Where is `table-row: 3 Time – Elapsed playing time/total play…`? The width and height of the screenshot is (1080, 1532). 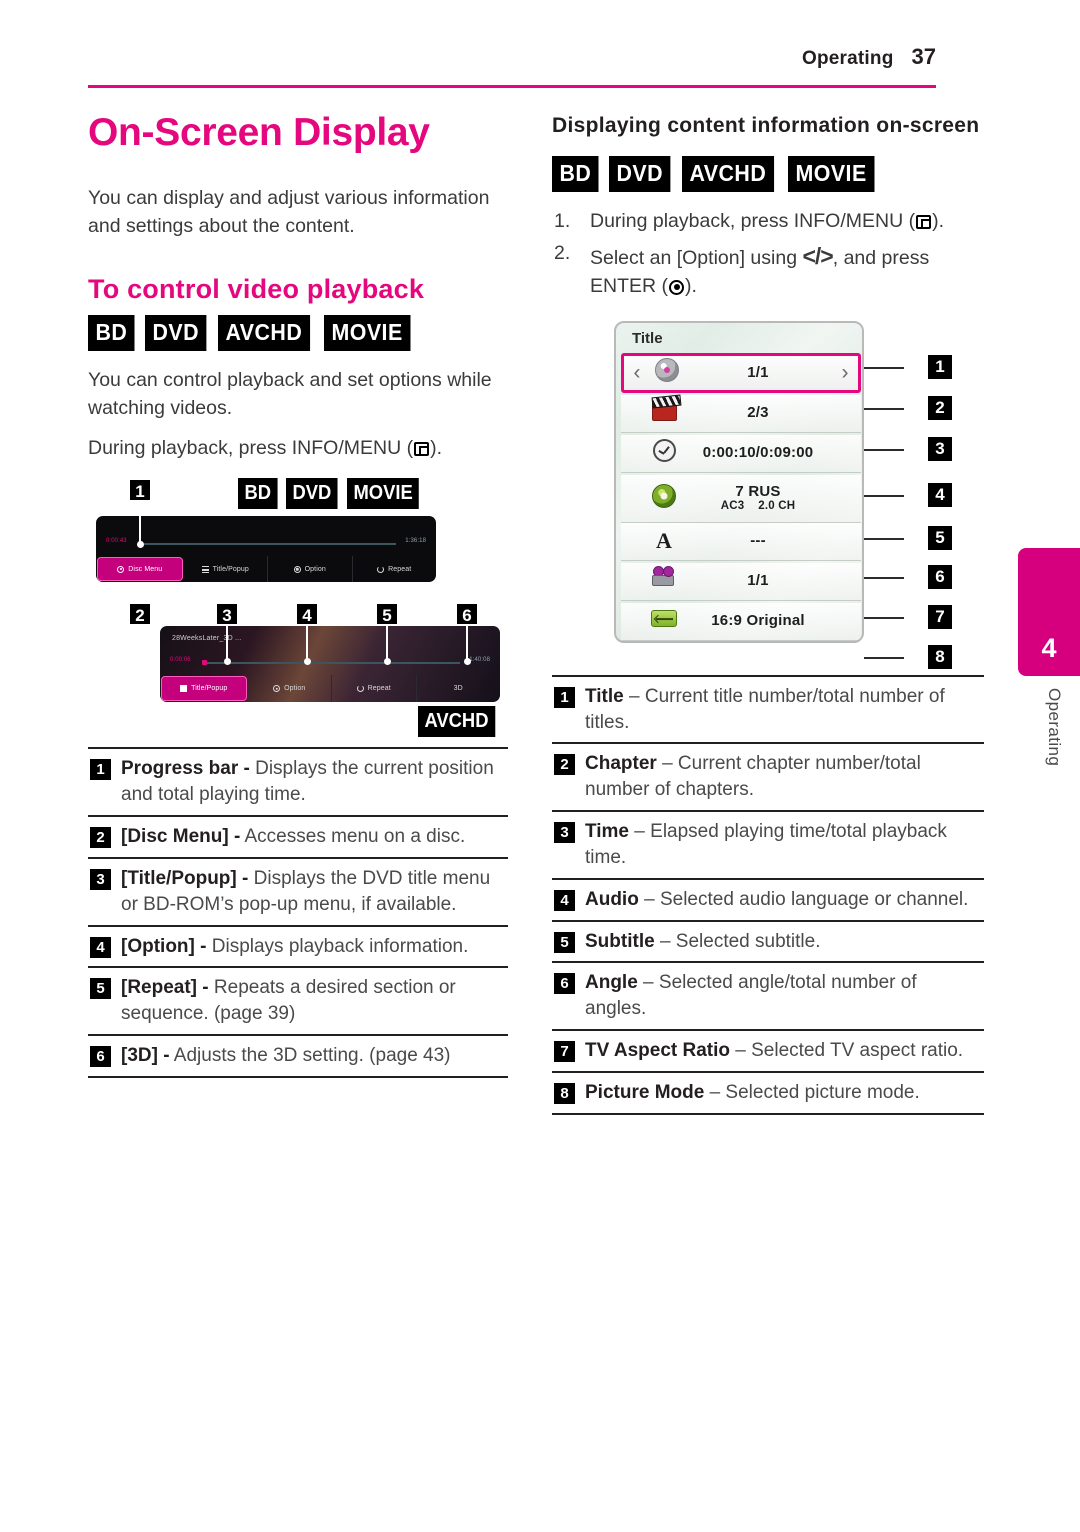
table-row: 3 Time – Elapsed playing time/total play… is located at coordinates (768, 846).